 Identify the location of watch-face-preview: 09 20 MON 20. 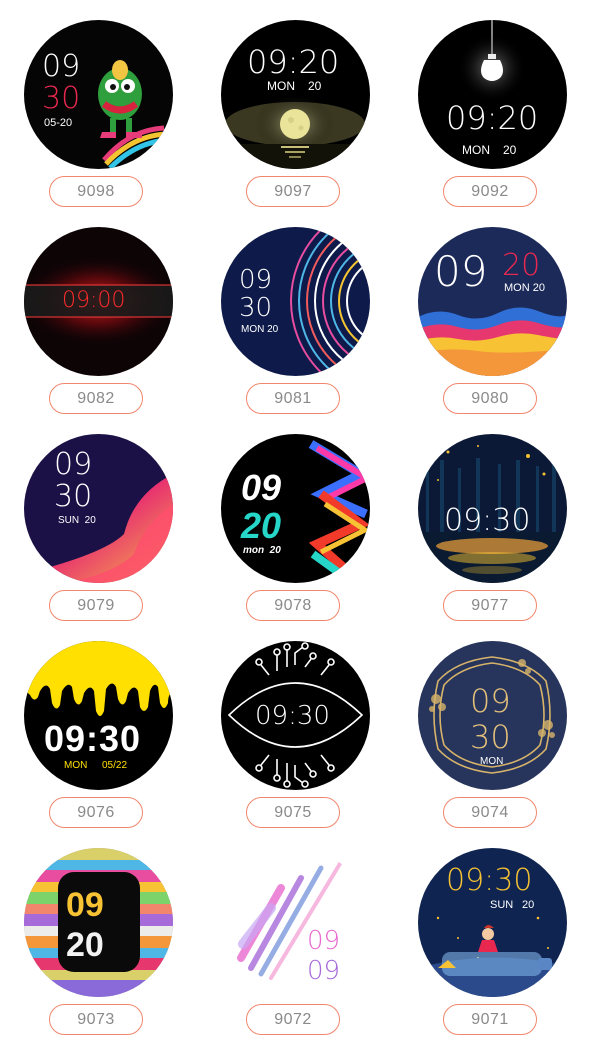
(492, 301).